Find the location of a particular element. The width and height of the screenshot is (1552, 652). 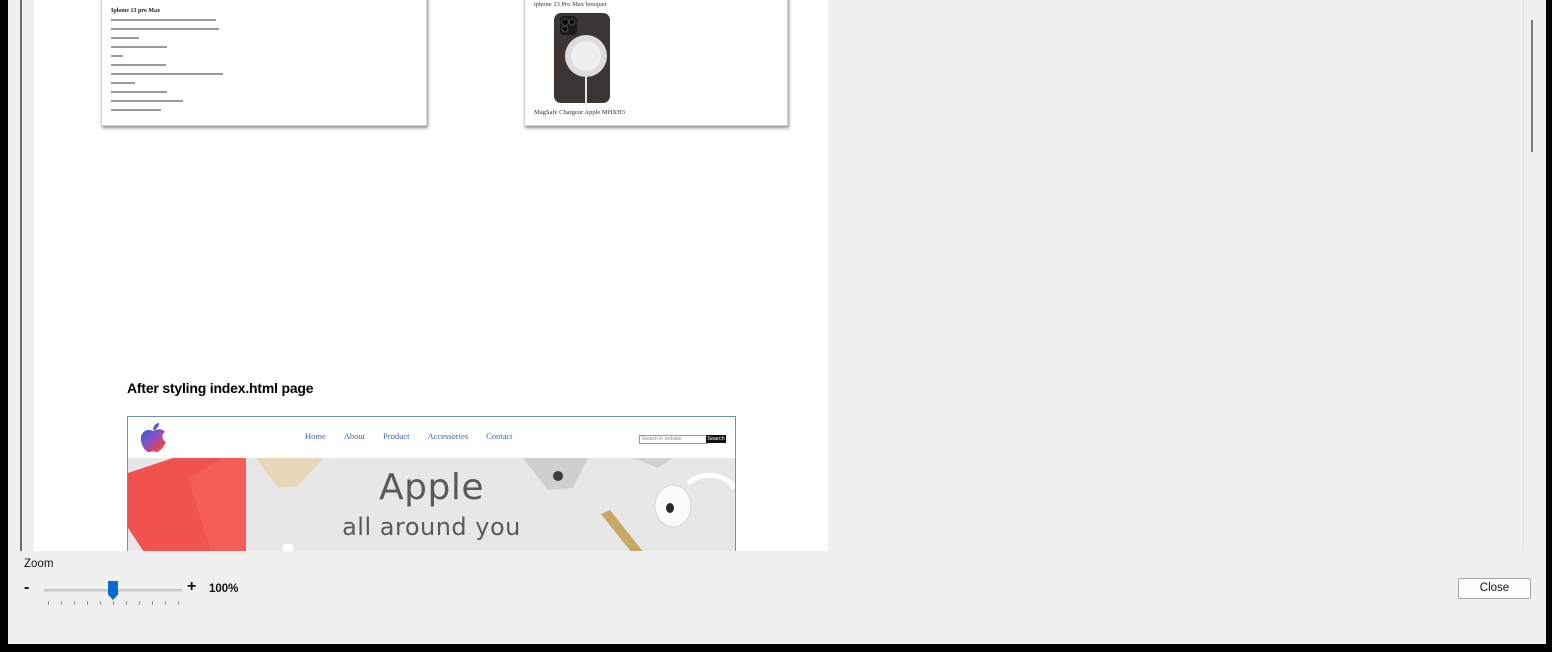

section-heading: After styling index.html page is located at coordinates (220, 388).